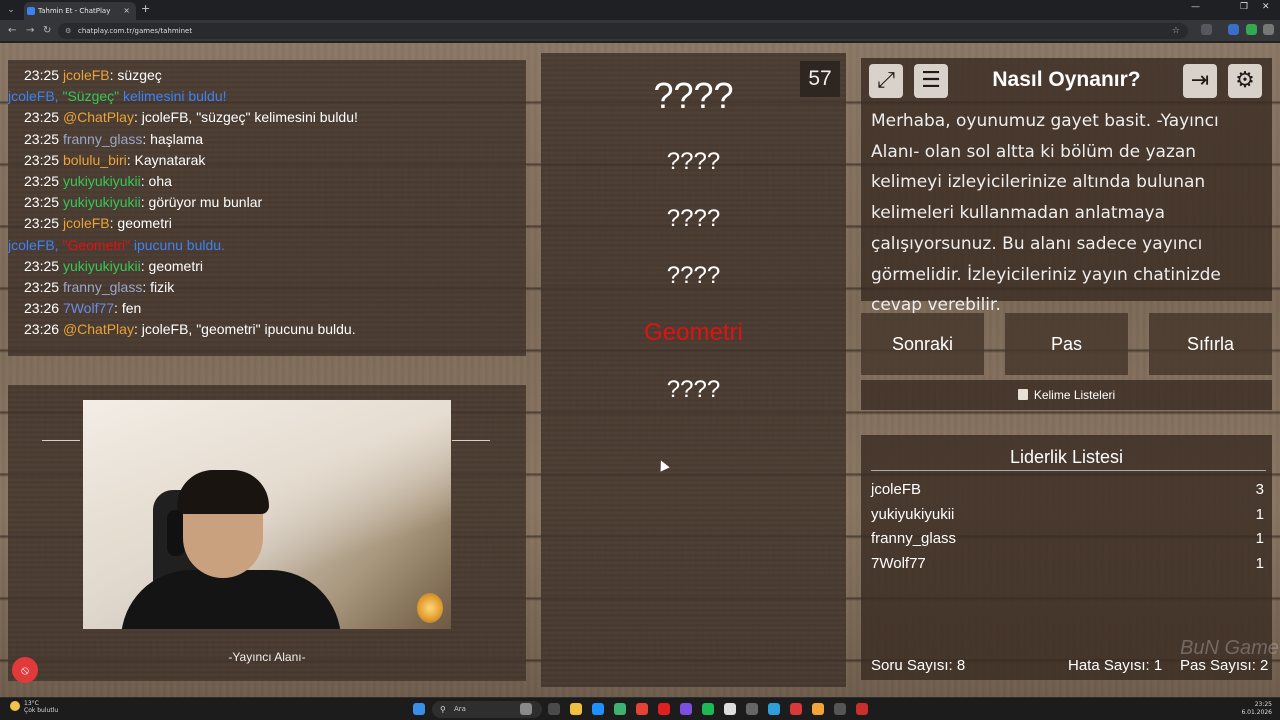 This screenshot has height=720, width=1280. Describe the element at coordinates (171, 265) in the screenshot. I see `message-text: : geometri` at that location.